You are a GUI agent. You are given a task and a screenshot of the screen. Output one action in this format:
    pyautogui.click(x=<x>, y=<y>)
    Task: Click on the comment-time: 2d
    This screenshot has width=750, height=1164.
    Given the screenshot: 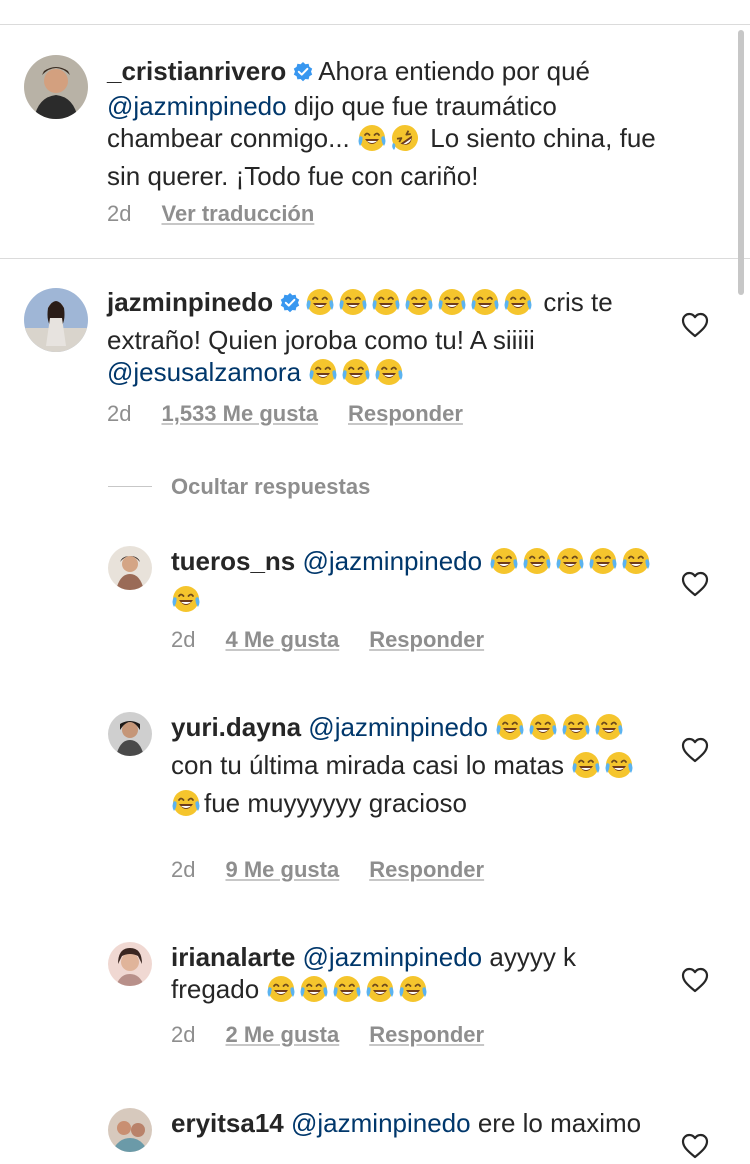 What is the action you would take?
    pyautogui.click(x=119, y=413)
    